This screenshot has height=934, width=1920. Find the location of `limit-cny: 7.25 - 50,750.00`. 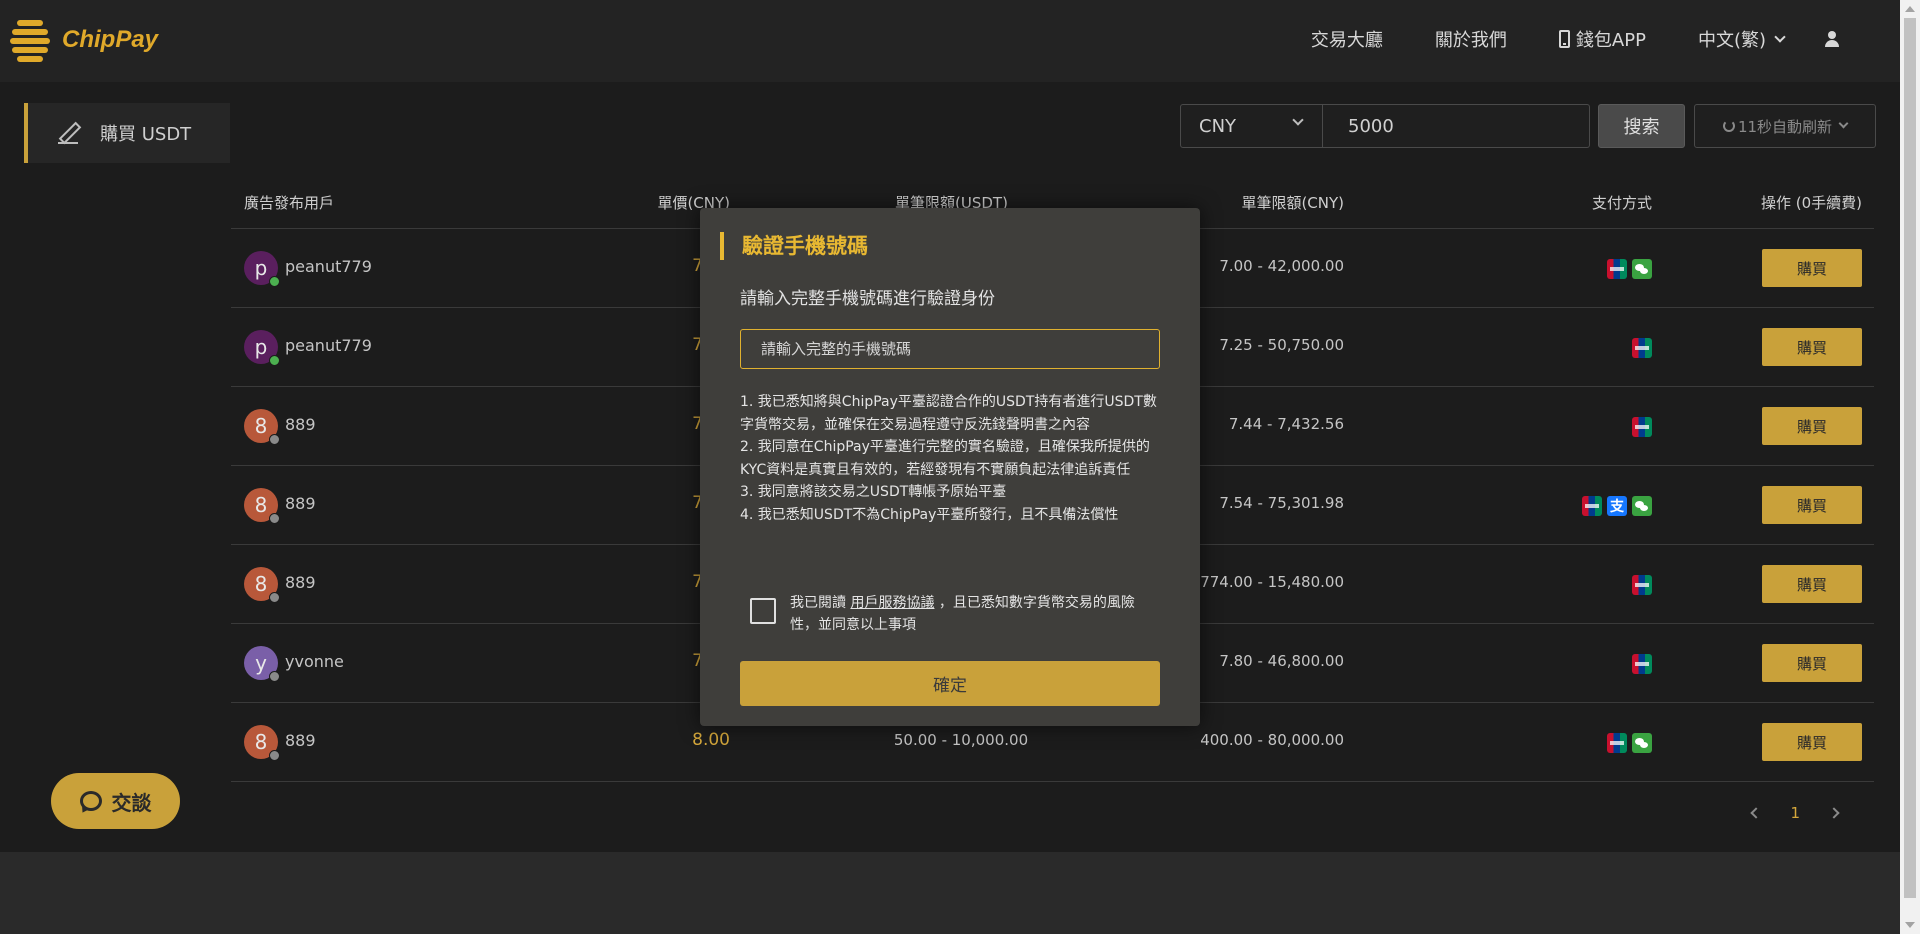

limit-cny: 7.25 - 50,750.00 is located at coordinates (1281, 345).